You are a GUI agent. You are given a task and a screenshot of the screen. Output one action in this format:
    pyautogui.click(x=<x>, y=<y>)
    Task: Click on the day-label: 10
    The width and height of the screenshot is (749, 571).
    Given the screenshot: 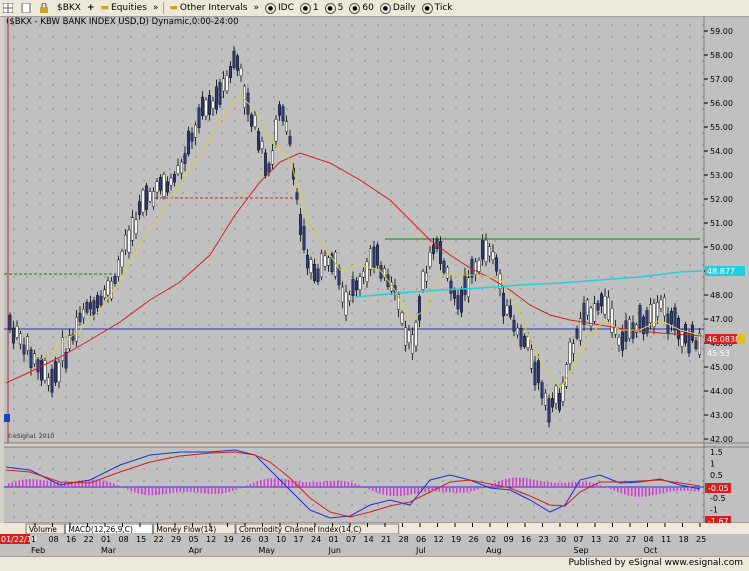 What is the action you would take?
    pyautogui.click(x=281, y=539)
    